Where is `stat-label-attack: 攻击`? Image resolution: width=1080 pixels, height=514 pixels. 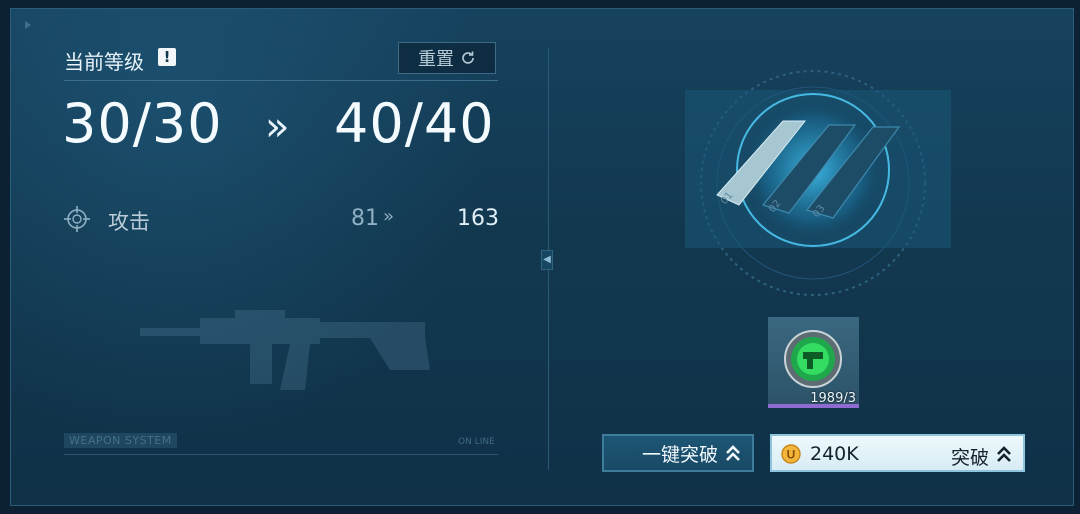
stat-label-attack: 攻击 is located at coordinates (129, 222).